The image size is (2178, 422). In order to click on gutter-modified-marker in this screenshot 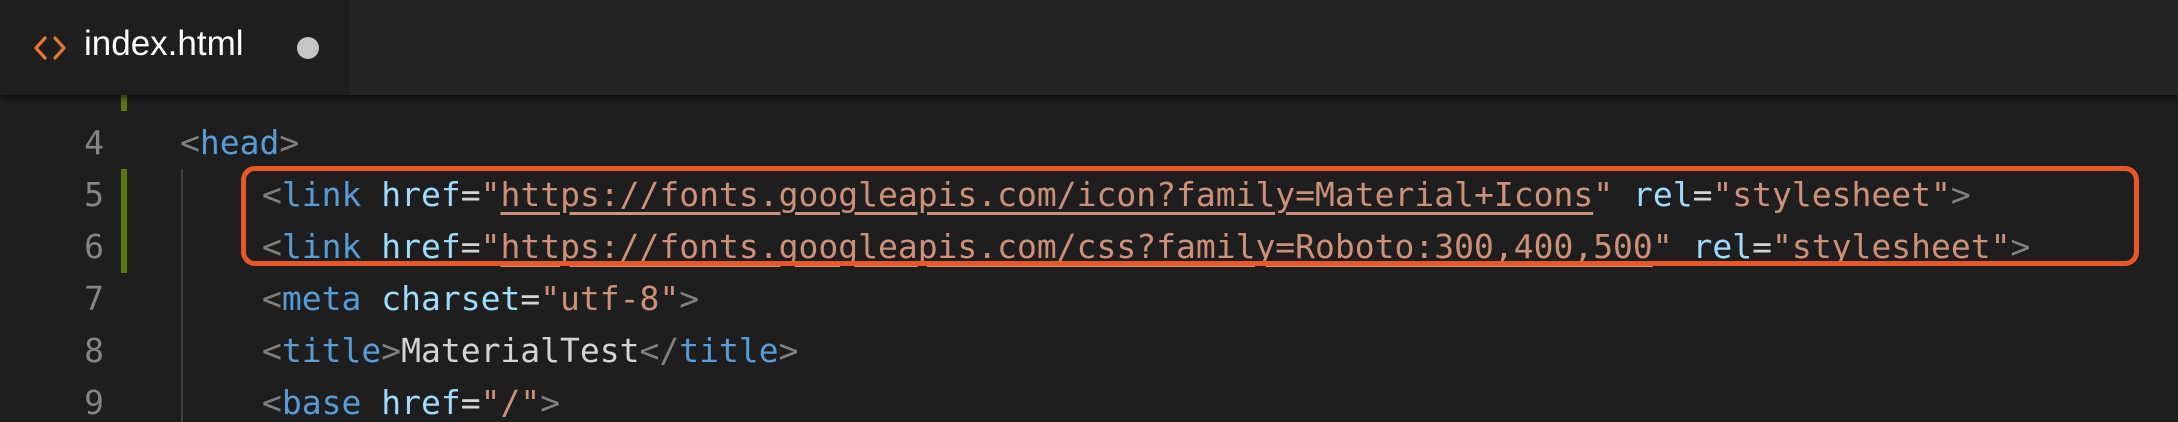, I will do `click(124, 103)`.